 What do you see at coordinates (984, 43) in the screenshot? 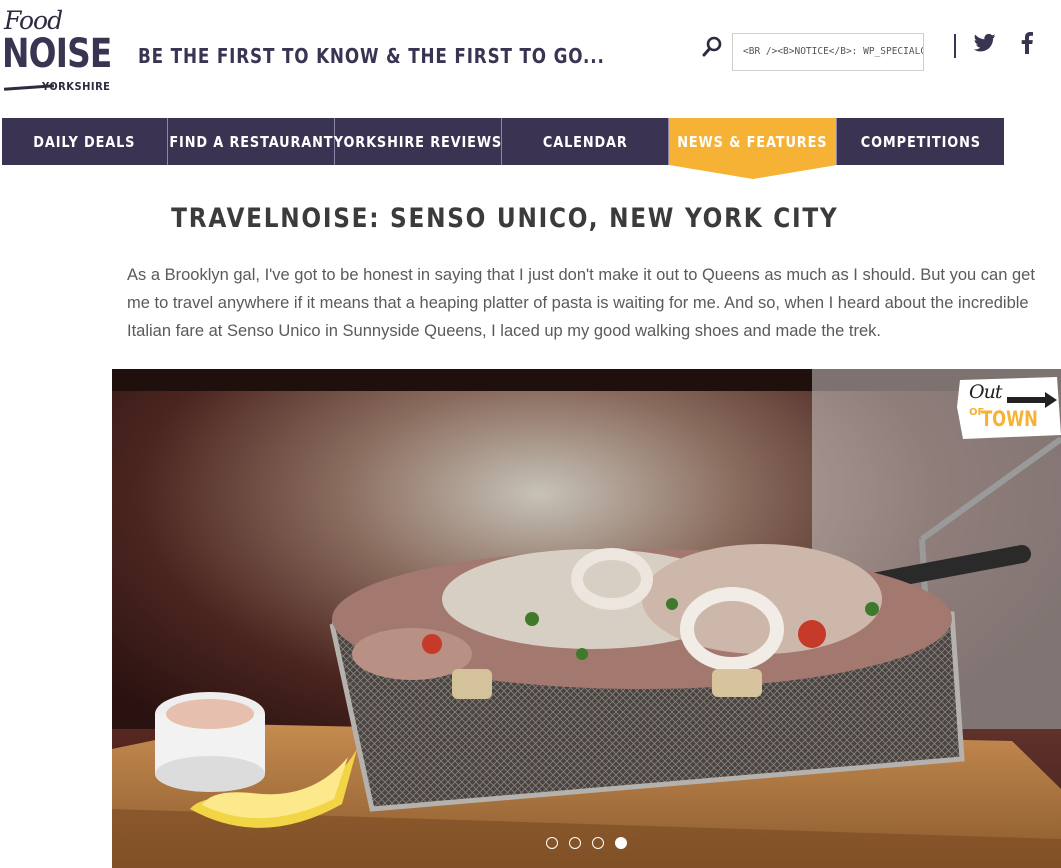
I see `twitter-icon` at bounding box center [984, 43].